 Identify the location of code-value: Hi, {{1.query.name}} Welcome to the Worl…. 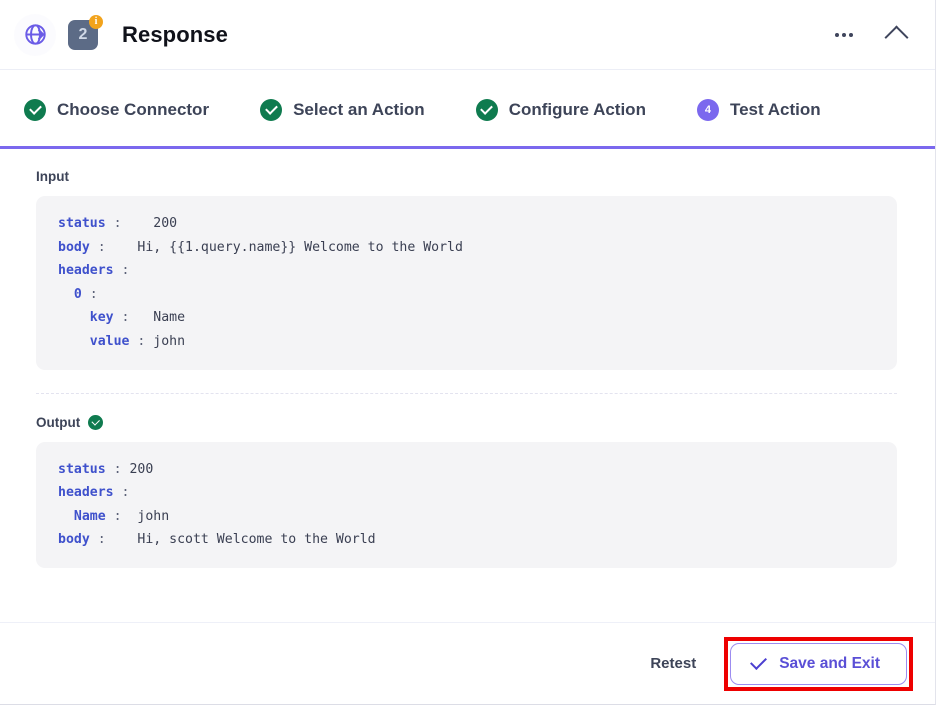
(284, 247).